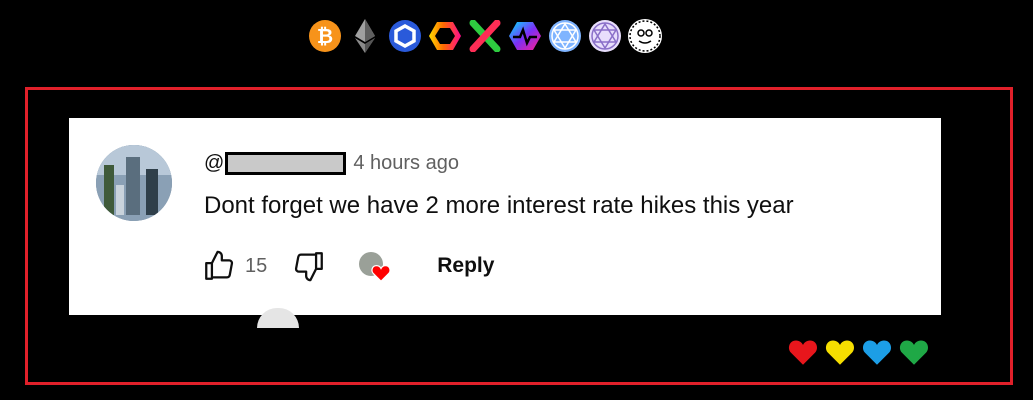 The width and height of the screenshot is (1033, 400). Describe the element at coordinates (840, 352) in the screenshot. I see `yellow-heart-icon` at that location.